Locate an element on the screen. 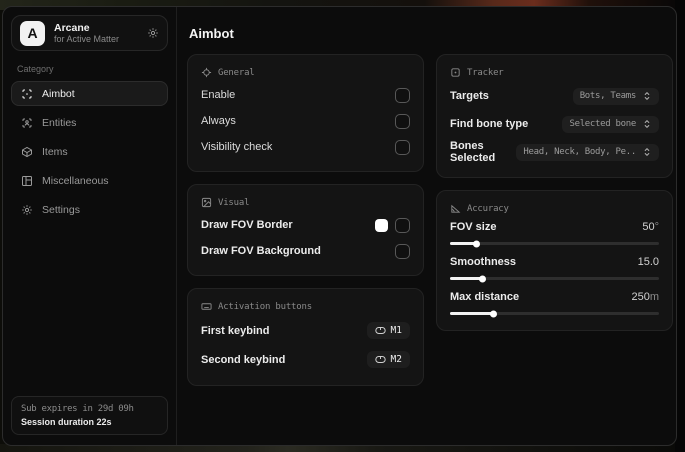 This screenshot has height=452, width=685. keyboard-icon is located at coordinates (206, 306).